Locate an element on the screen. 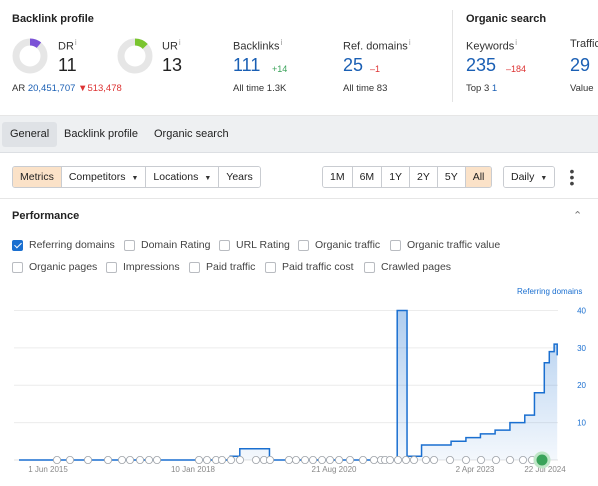 This screenshot has width=598, height=486. range-2y: 2Y is located at coordinates (424, 177).